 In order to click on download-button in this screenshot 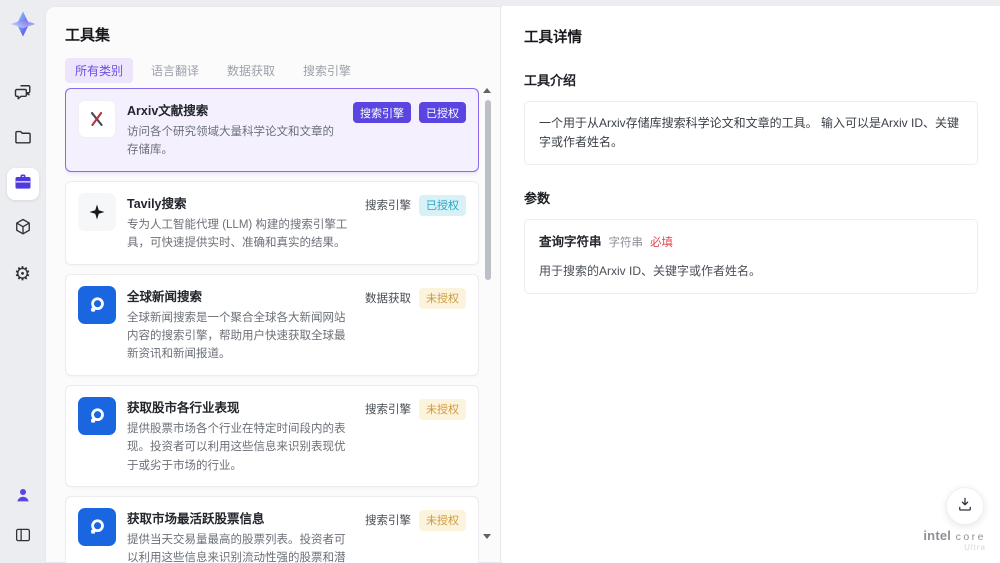, I will do `click(965, 506)`.